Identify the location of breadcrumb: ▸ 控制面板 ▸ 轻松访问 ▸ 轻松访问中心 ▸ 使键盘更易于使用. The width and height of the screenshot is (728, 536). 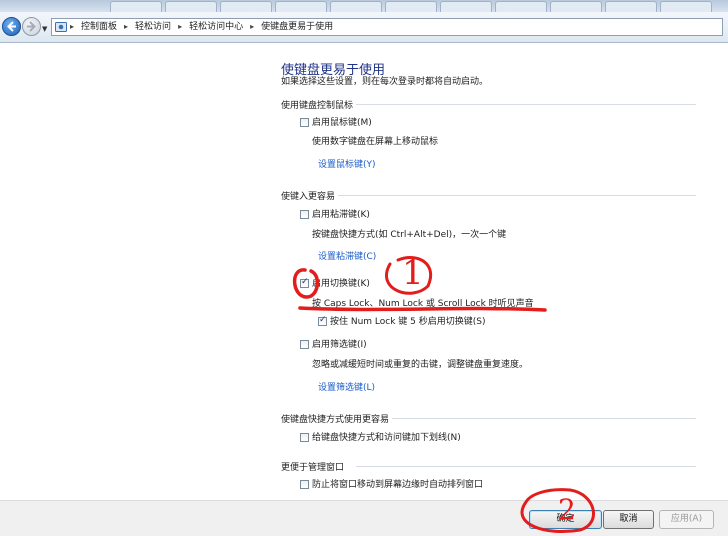
(201, 27).